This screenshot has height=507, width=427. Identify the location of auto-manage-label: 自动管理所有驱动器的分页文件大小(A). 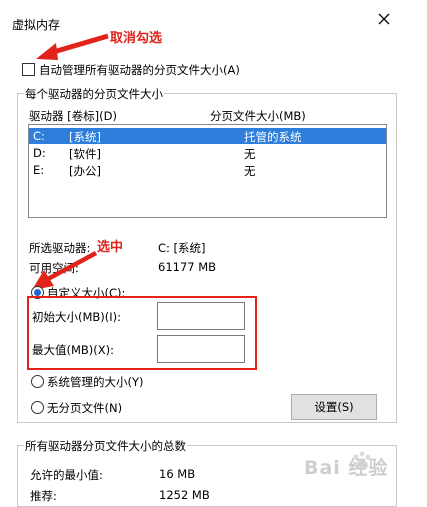
(139, 70).